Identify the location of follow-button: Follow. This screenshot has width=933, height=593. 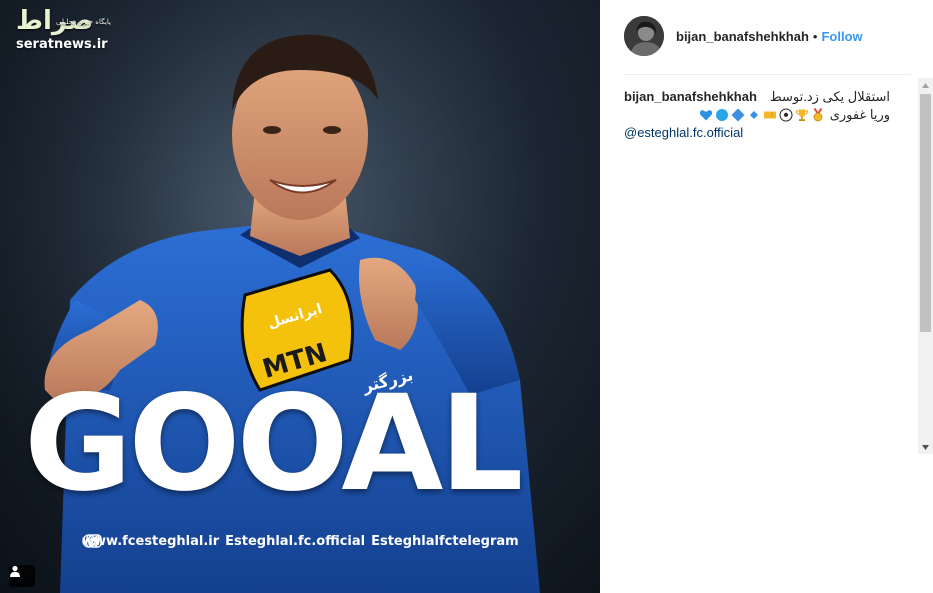
(841, 36).